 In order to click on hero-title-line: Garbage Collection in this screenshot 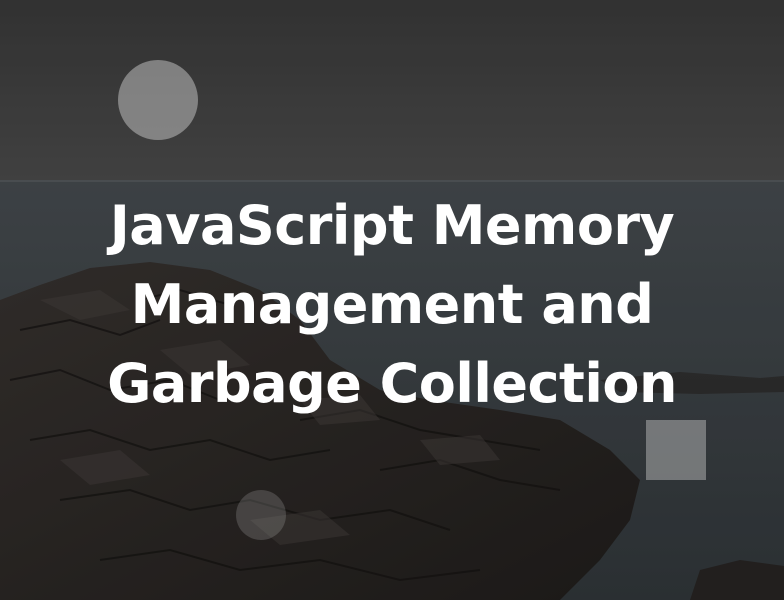, I will do `click(392, 383)`.